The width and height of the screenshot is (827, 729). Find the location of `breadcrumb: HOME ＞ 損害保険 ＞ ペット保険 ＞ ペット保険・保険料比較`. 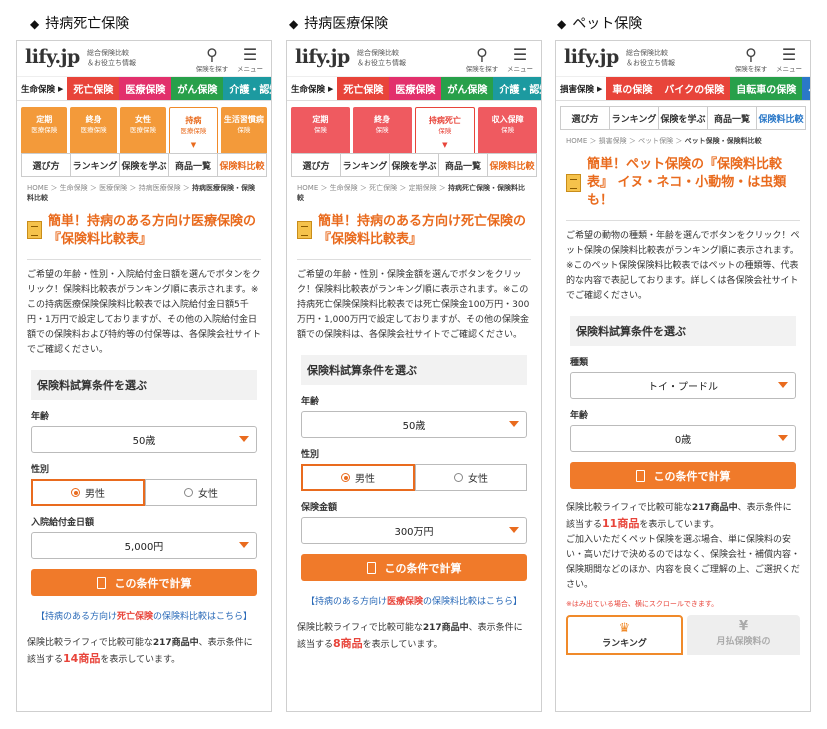

breadcrumb: HOME ＞ 損害保険 ＞ ペット保険 ＞ ペット保険・保険料比較 is located at coordinates (664, 141).